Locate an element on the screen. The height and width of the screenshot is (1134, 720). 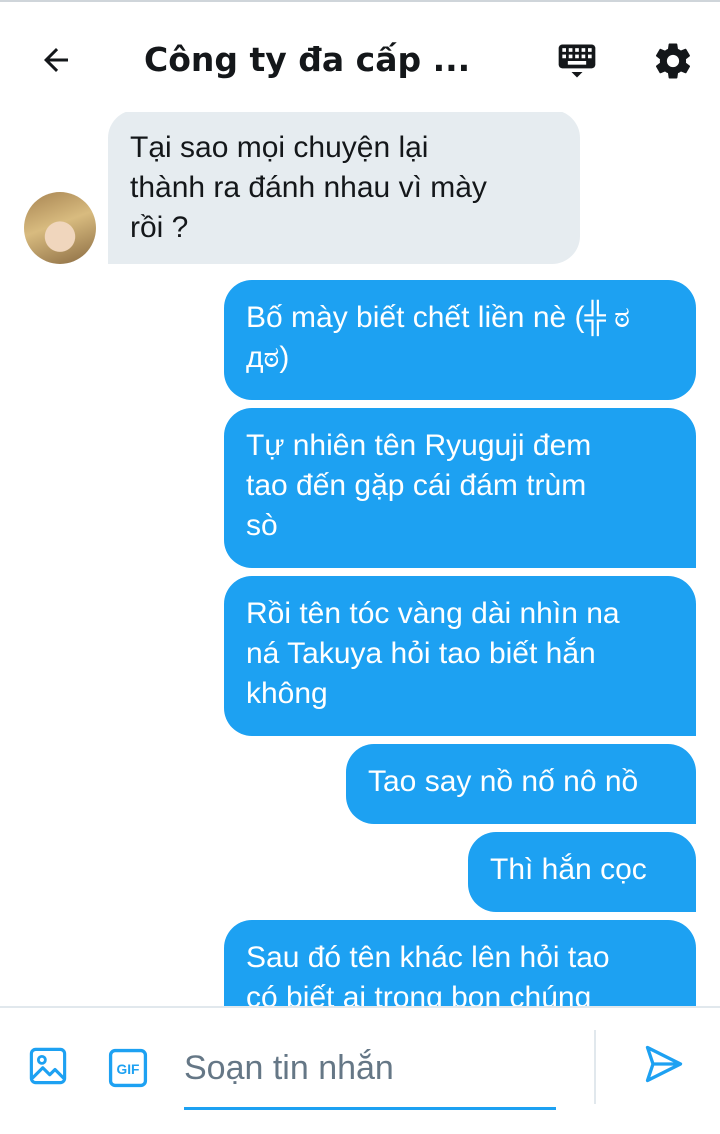
image-icon is located at coordinates (48, 1068).